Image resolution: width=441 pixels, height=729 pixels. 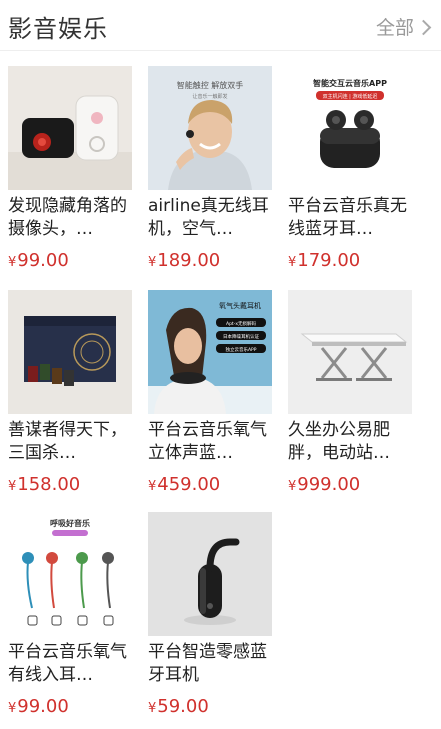 What do you see at coordinates (350, 83) in the screenshot?
I see `image-banner-text: 智能交互云音乐APP` at bounding box center [350, 83].